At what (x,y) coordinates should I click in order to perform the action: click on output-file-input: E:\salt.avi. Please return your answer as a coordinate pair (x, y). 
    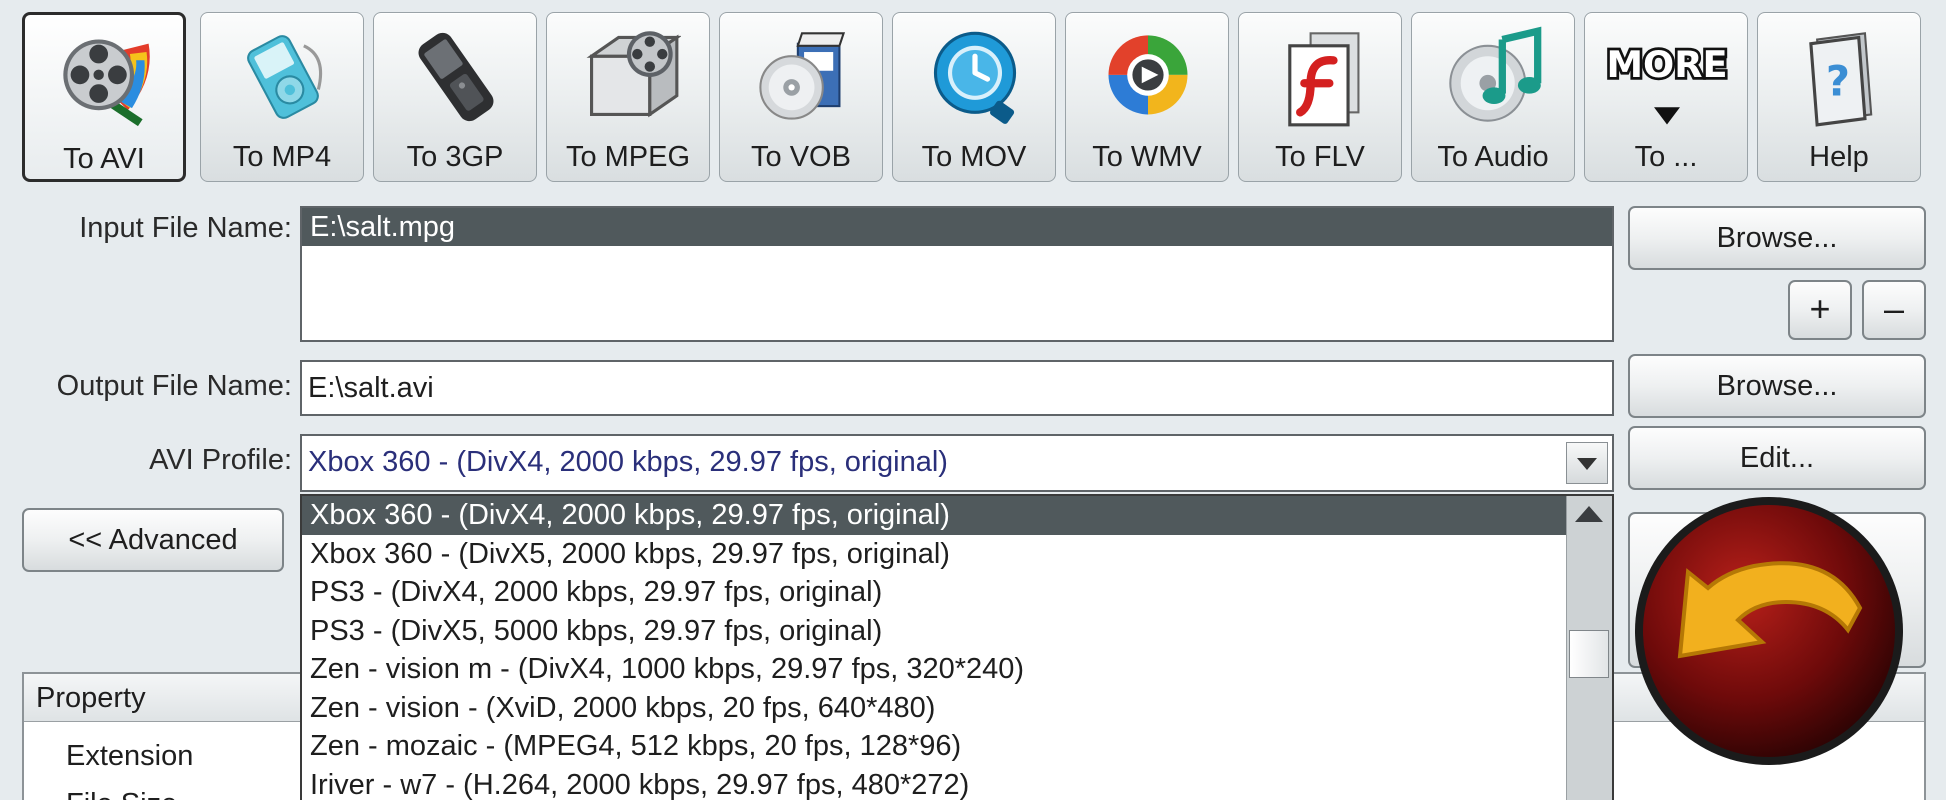
    Looking at the image, I should click on (957, 388).